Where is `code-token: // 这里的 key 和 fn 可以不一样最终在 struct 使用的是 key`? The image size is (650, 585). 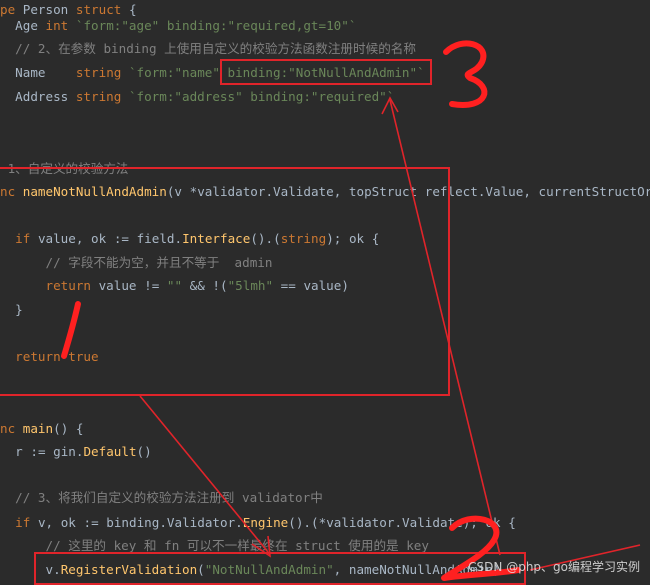 code-token: // 这里的 key 和 fn 可以不一样最终在 struct 使用的是 key is located at coordinates (214, 545).